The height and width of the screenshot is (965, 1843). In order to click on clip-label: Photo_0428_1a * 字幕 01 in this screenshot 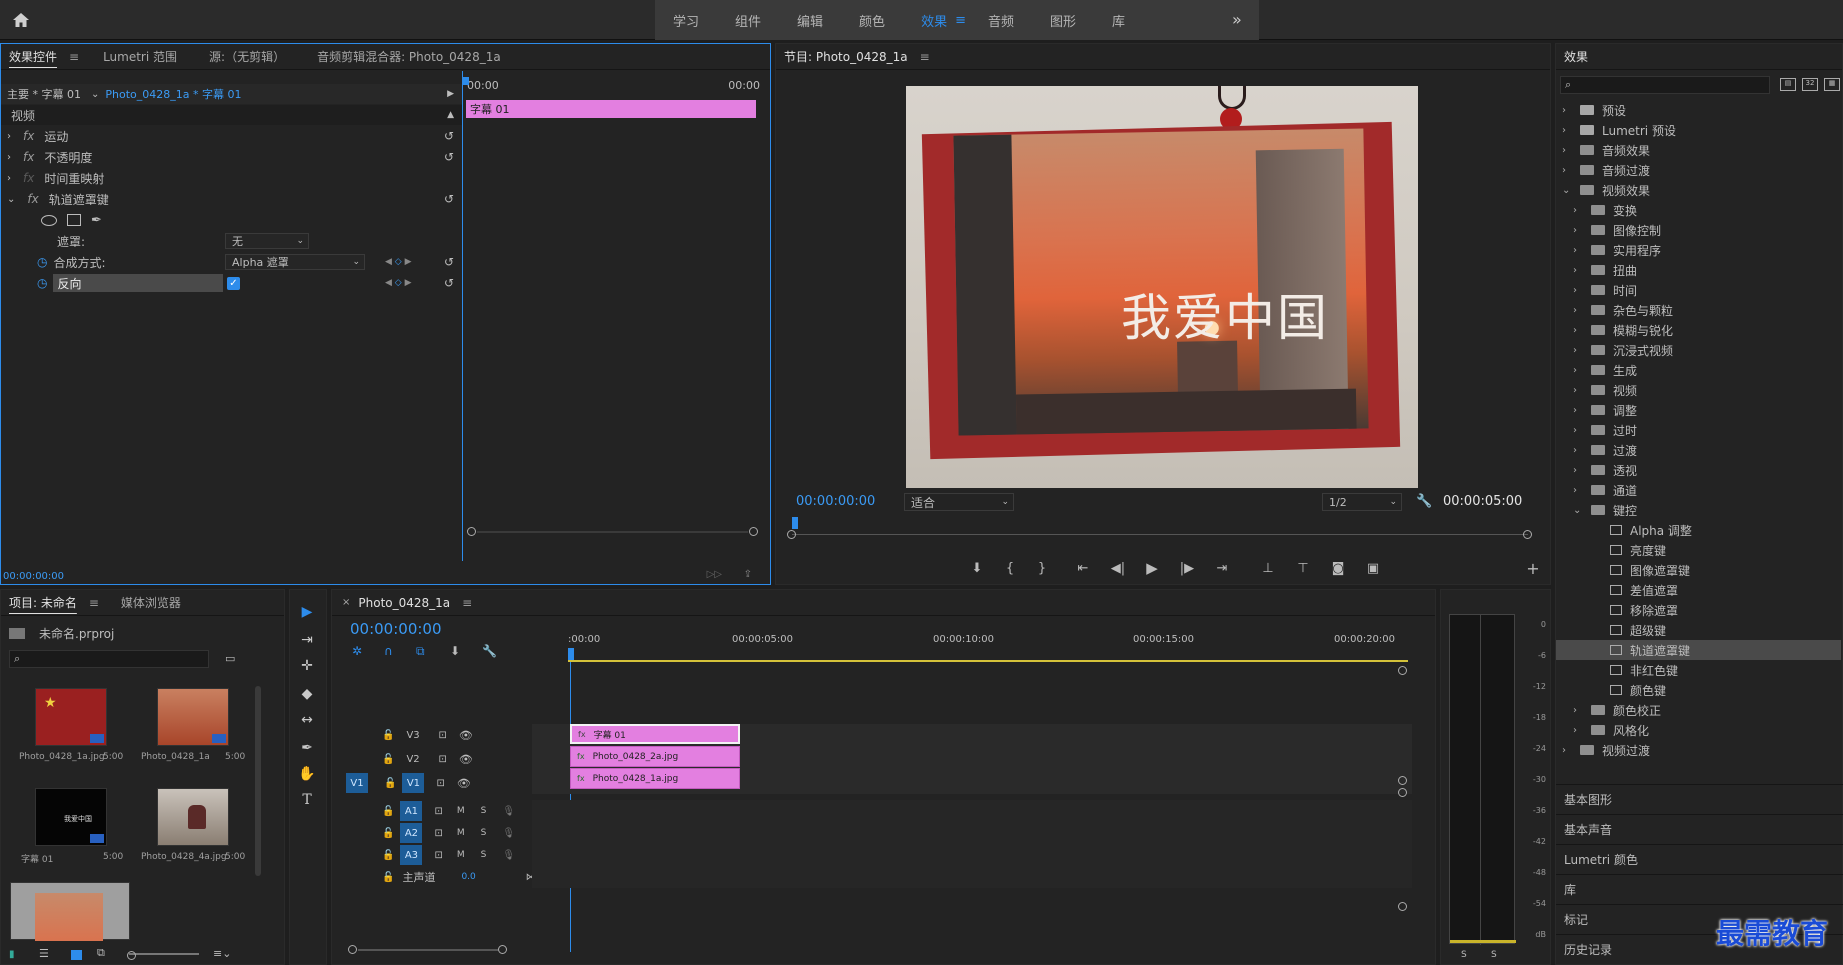, I will do `click(173, 94)`.